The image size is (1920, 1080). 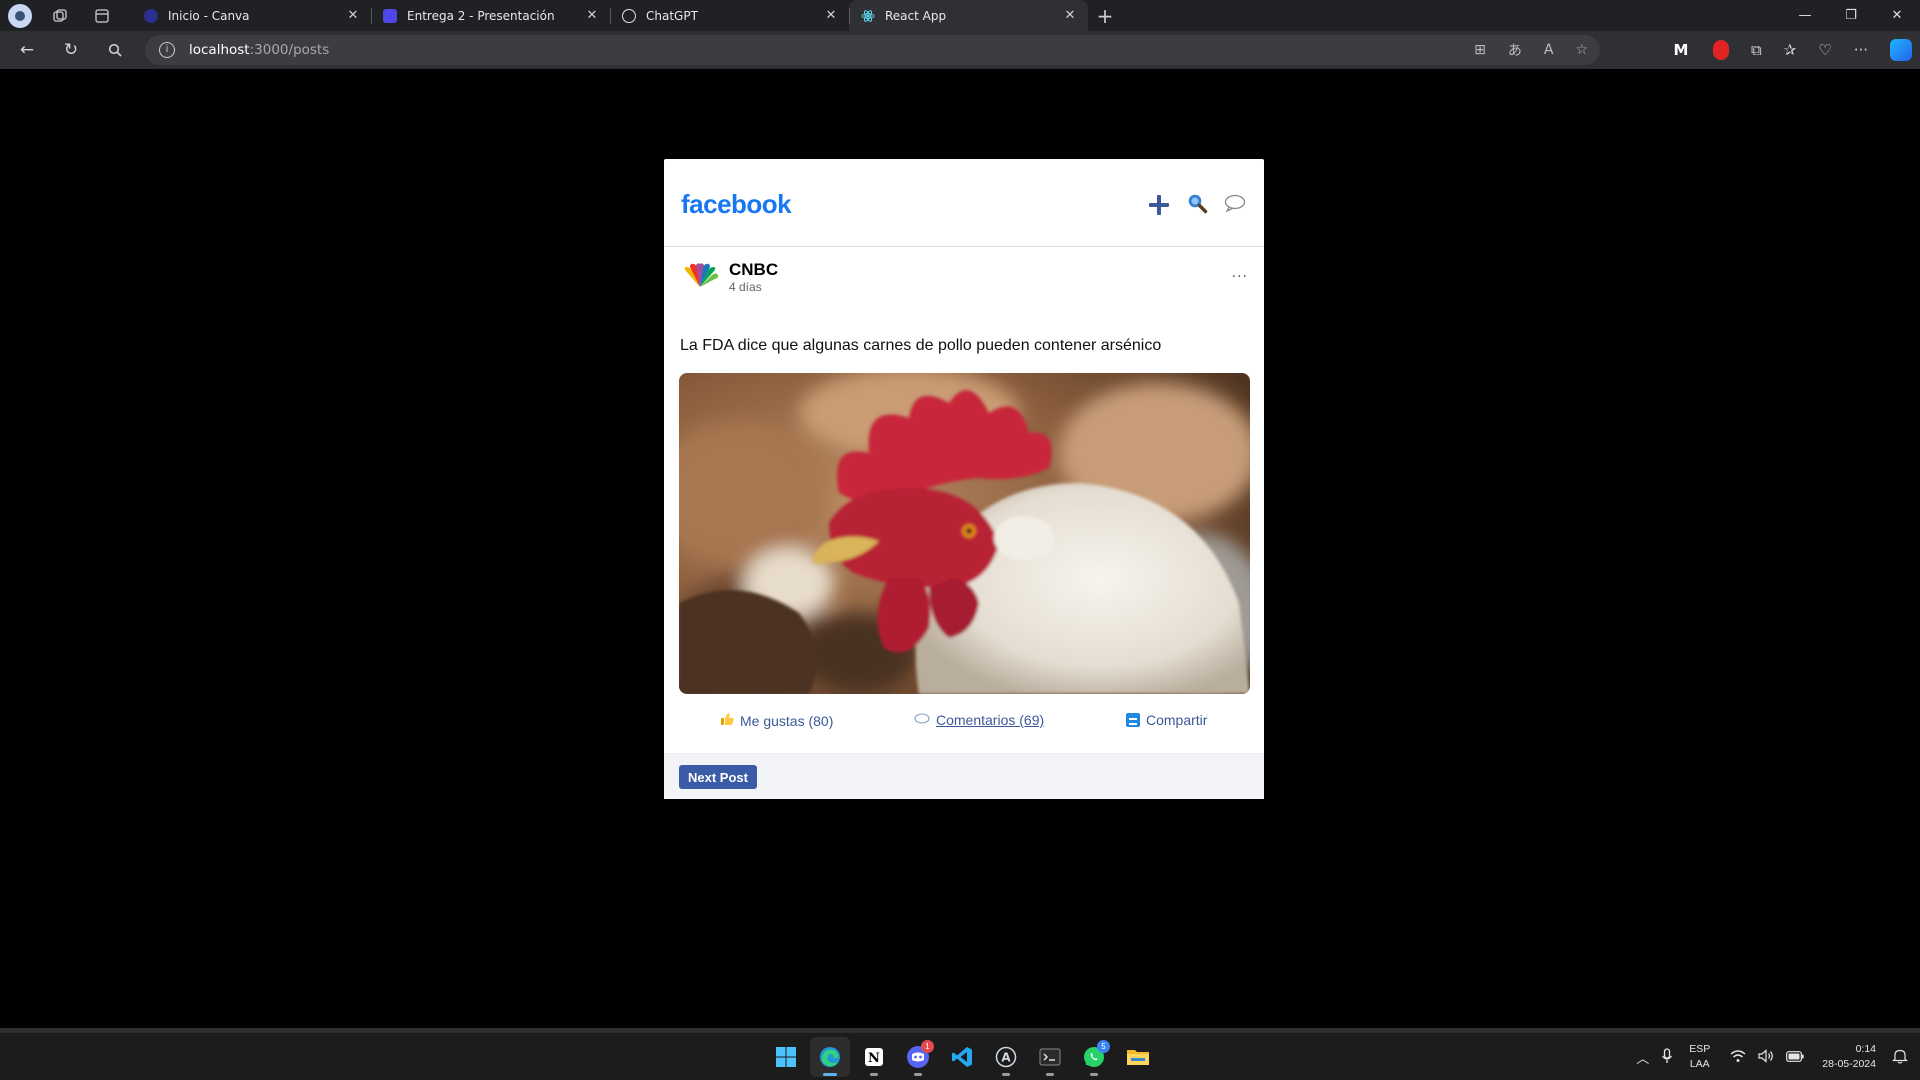 What do you see at coordinates (1900, 1057) in the screenshot?
I see `notifications-icon` at bounding box center [1900, 1057].